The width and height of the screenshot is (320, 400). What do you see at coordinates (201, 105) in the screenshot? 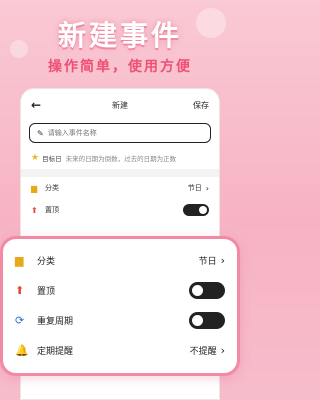
I see `save-button: 保存` at bounding box center [201, 105].